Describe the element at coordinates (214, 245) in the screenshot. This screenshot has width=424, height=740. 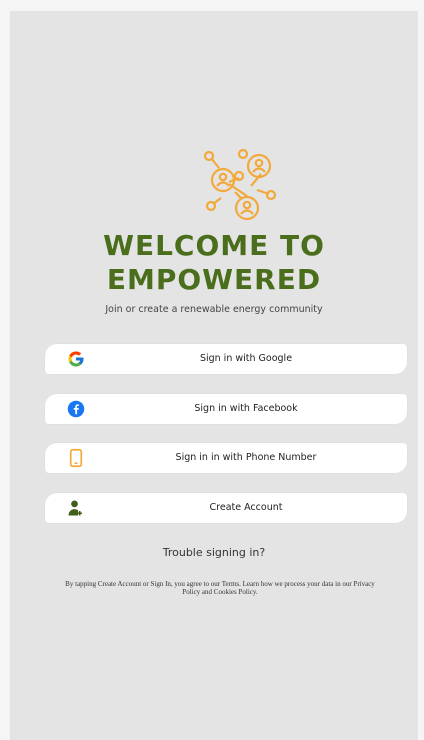
I see `welcome-title-line1: WELCOME TO` at that location.